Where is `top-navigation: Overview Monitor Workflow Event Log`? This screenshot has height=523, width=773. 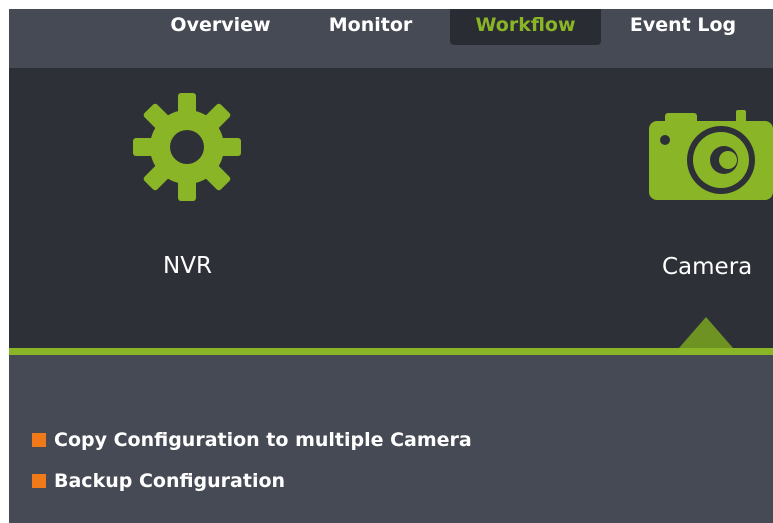 top-navigation: Overview Monitor Workflow Event Log is located at coordinates (391, 38).